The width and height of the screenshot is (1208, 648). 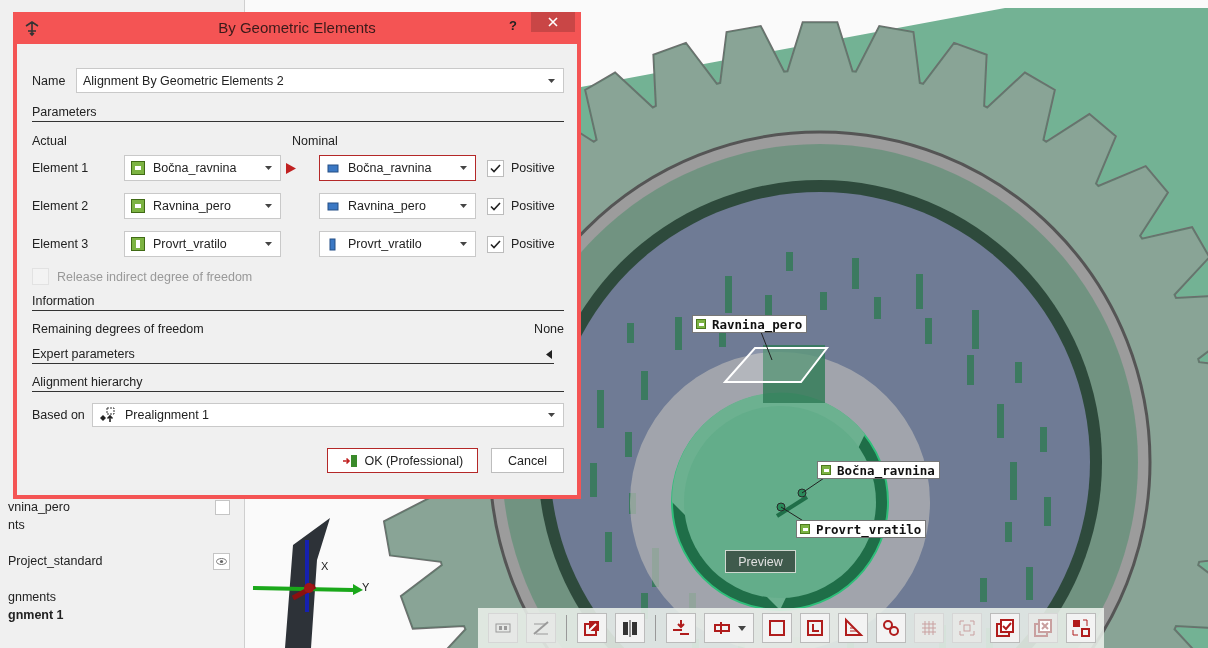 What do you see at coordinates (61, 244) in the screenshot?
I see `row-label: Element 3` at bounding box center [61, 244].